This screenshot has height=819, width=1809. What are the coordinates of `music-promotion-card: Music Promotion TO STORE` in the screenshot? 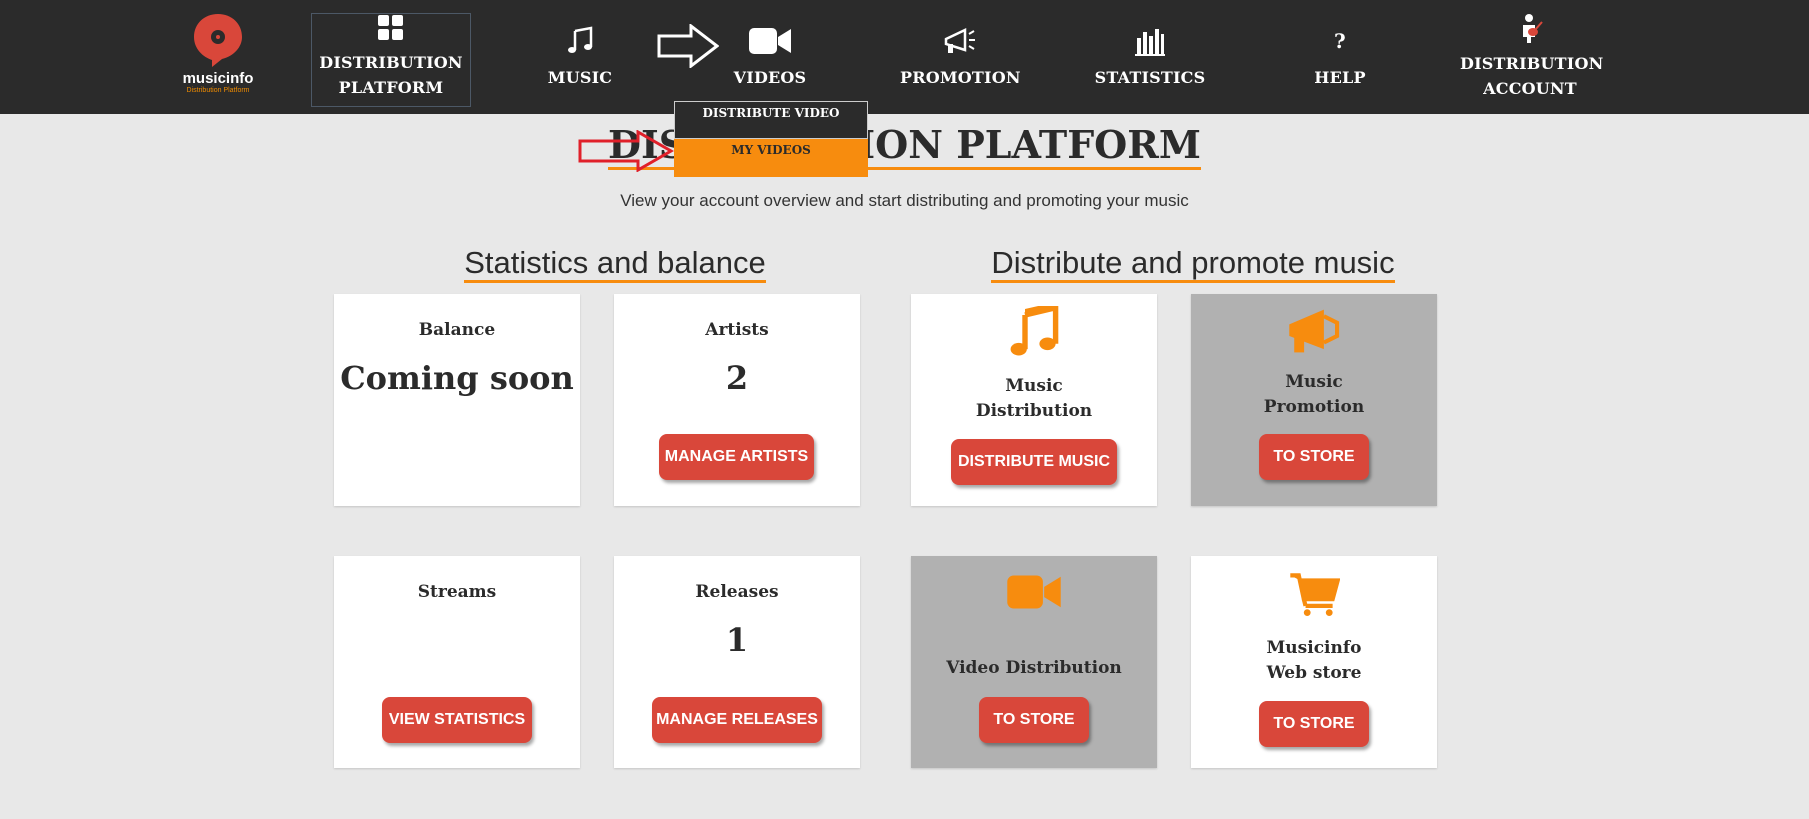 It's located at (1314, 400).